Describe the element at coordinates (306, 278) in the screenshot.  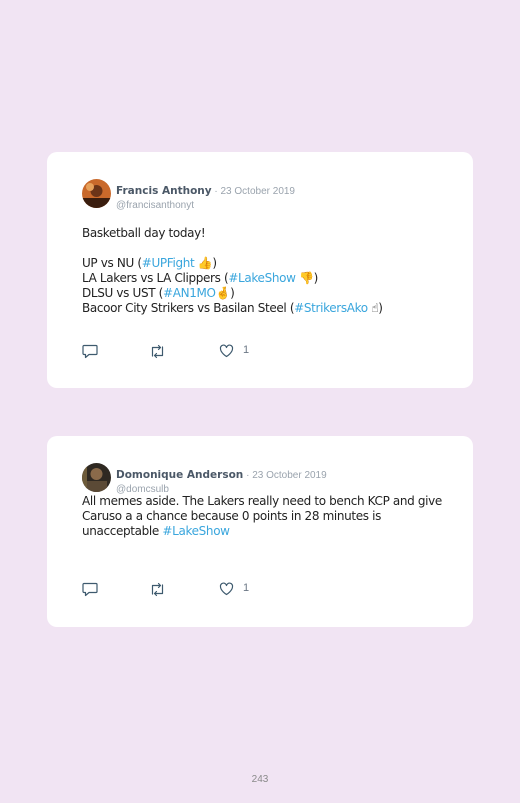
I see `tweet-text: 👎)` at that location.